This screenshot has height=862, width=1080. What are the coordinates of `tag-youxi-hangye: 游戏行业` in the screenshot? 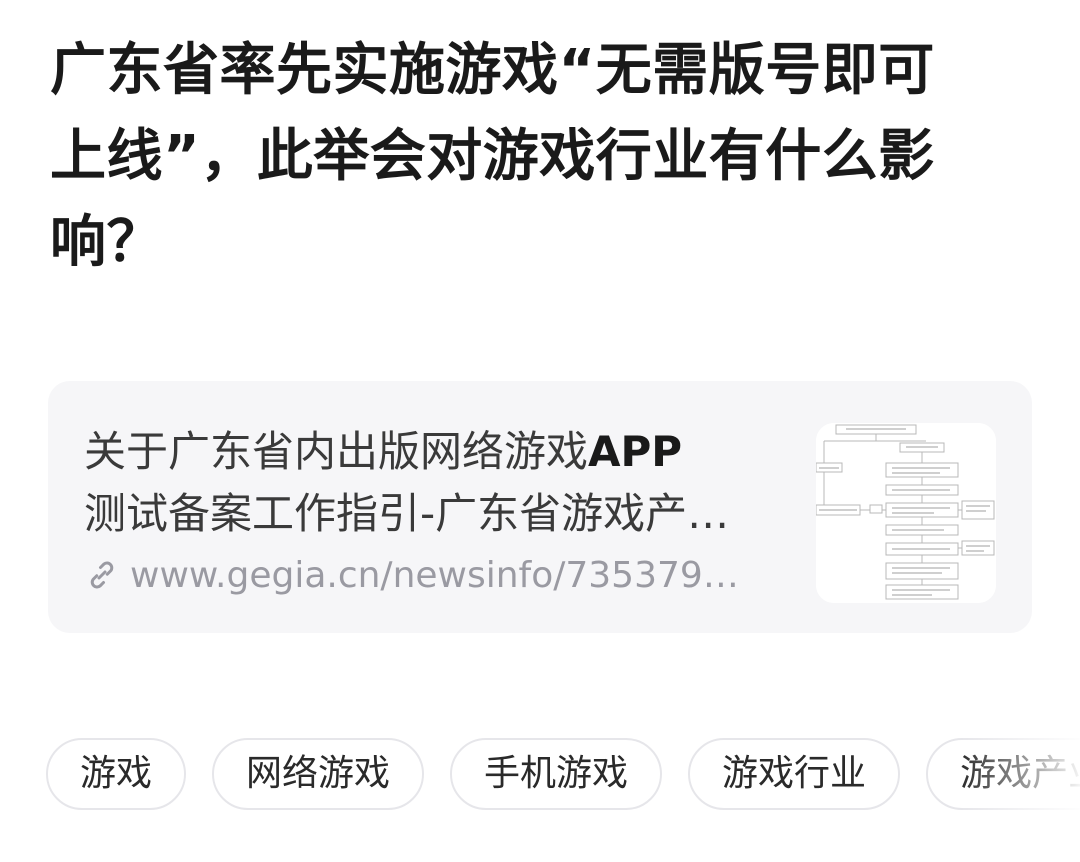 It's located at (794, 774).